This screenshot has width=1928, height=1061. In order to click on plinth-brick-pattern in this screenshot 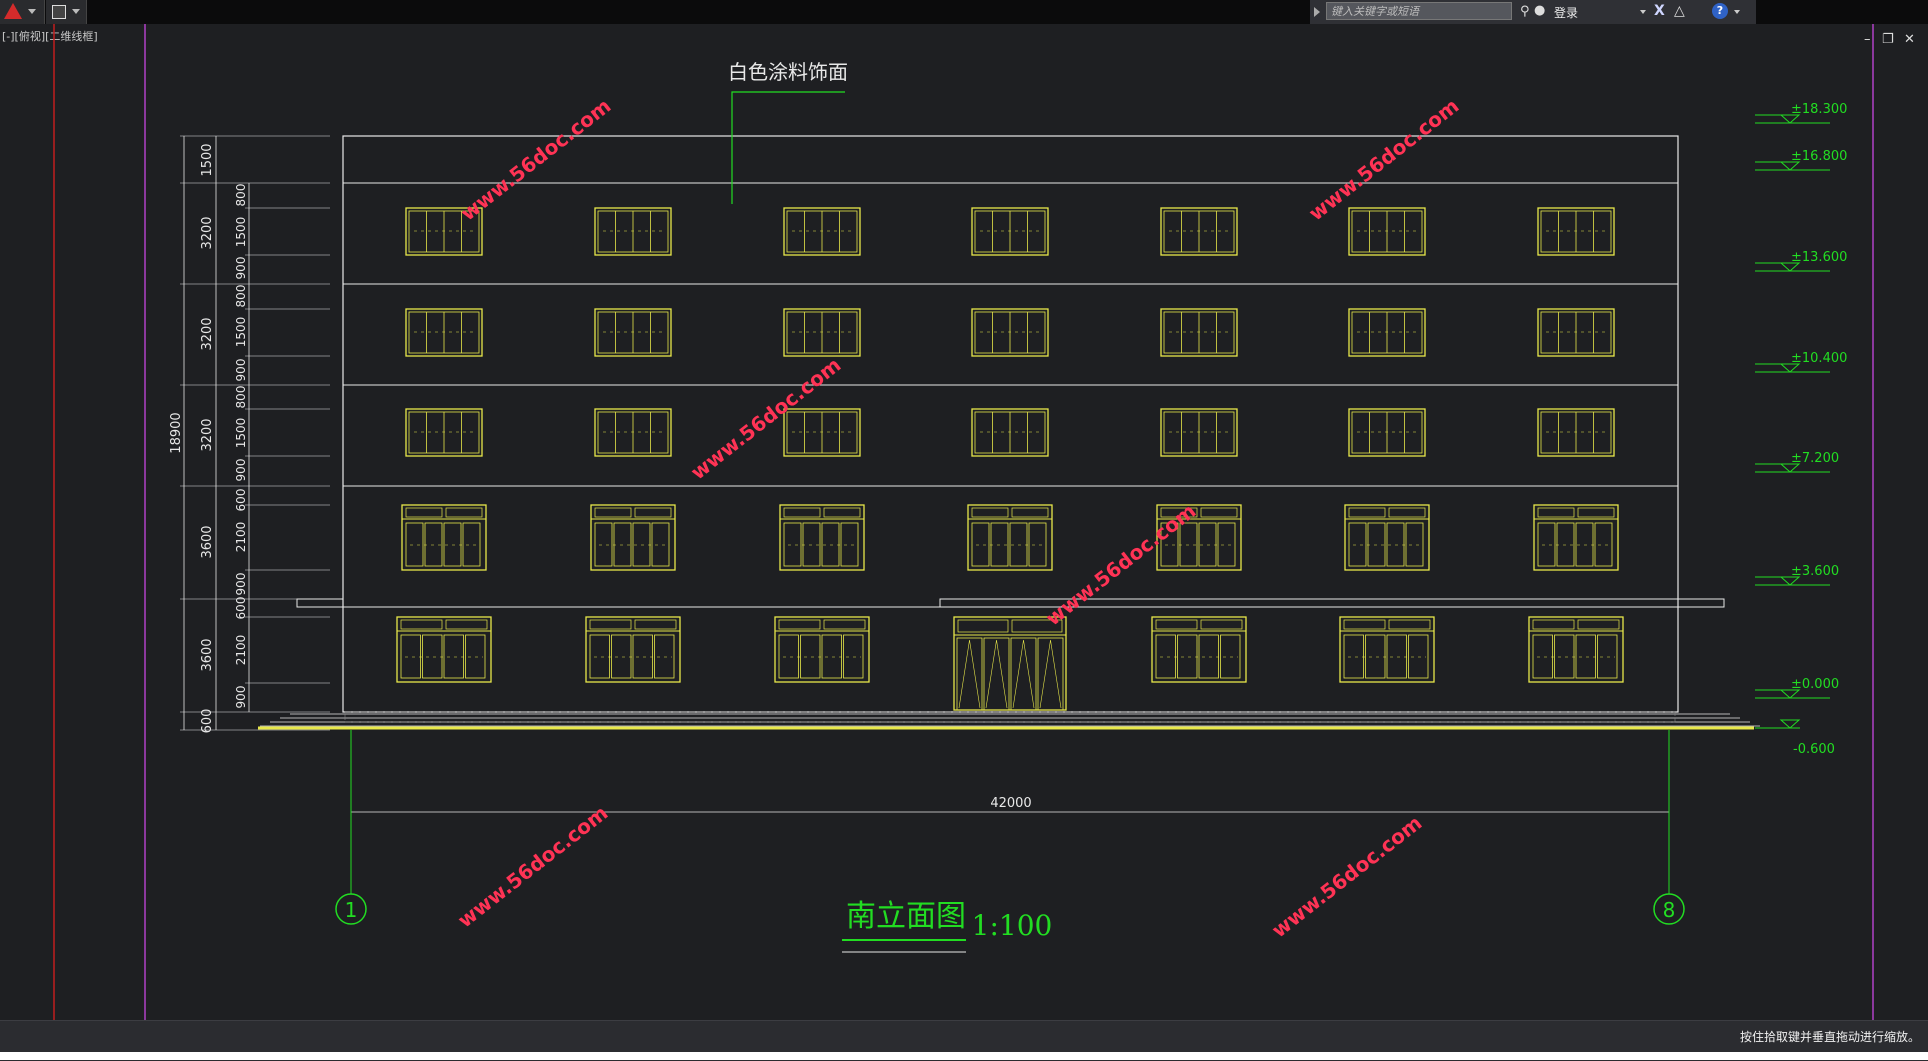, I will do `click(1010, 717)`.